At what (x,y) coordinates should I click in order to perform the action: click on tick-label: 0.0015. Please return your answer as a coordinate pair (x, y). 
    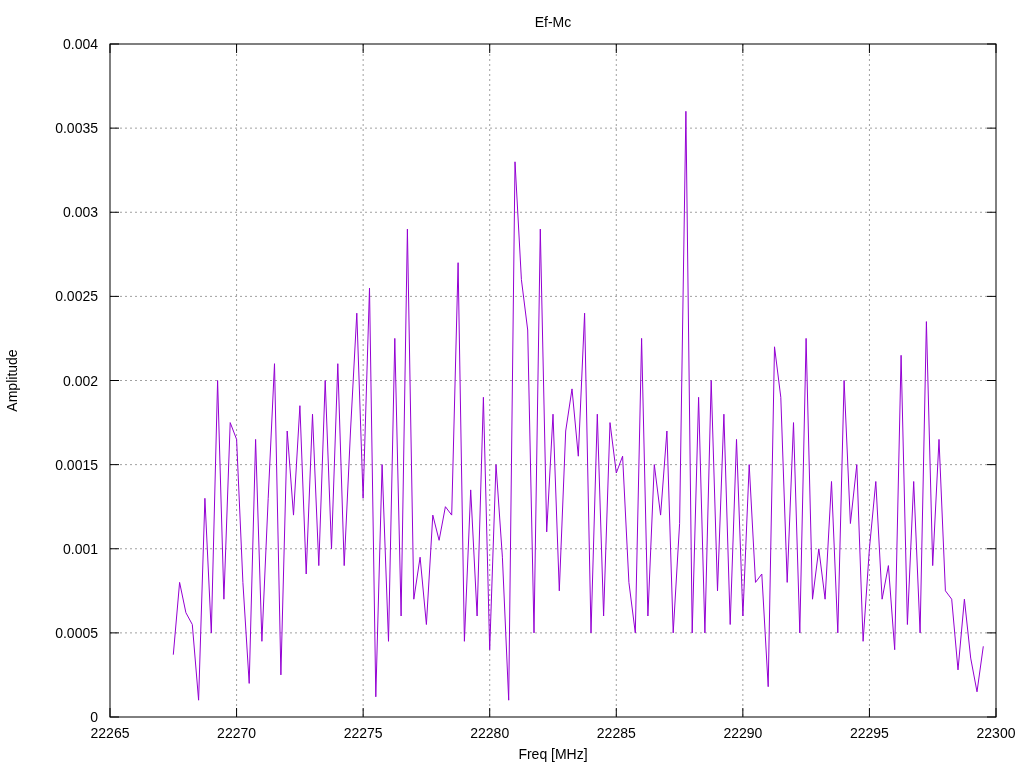
    Looking at the image, I should click on (76, 464).